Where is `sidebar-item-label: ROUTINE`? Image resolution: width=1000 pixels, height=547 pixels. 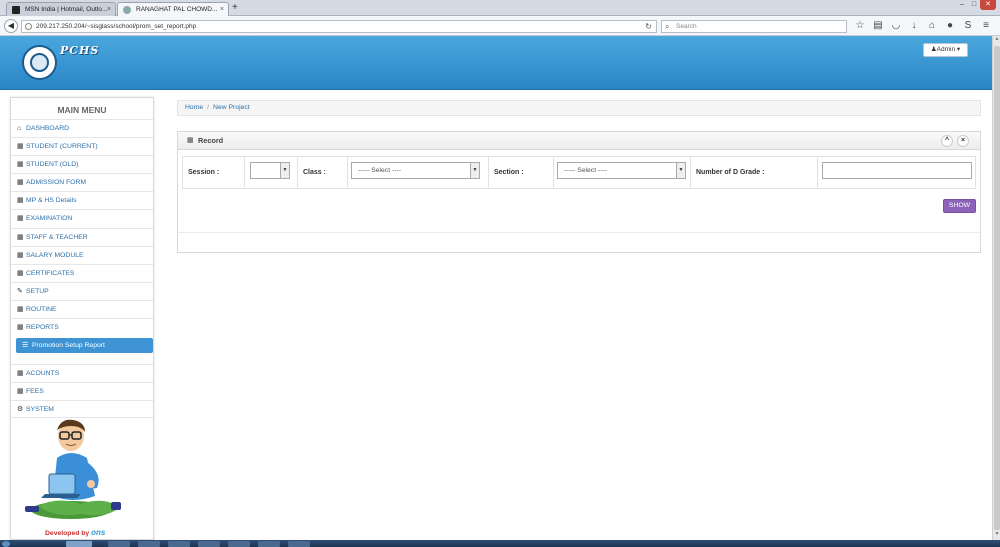
sidebar-item-label: ROUTINE is located at coordinates (41, 309).